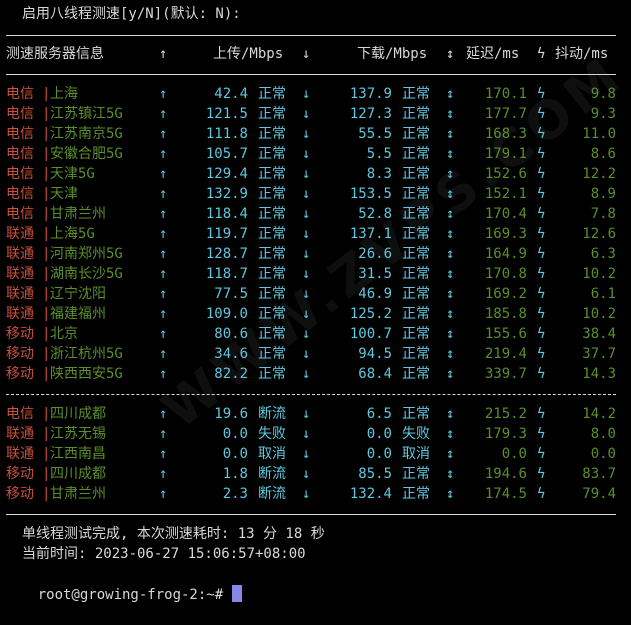  I want to click on download-value: 0.0, so click(379, 434).